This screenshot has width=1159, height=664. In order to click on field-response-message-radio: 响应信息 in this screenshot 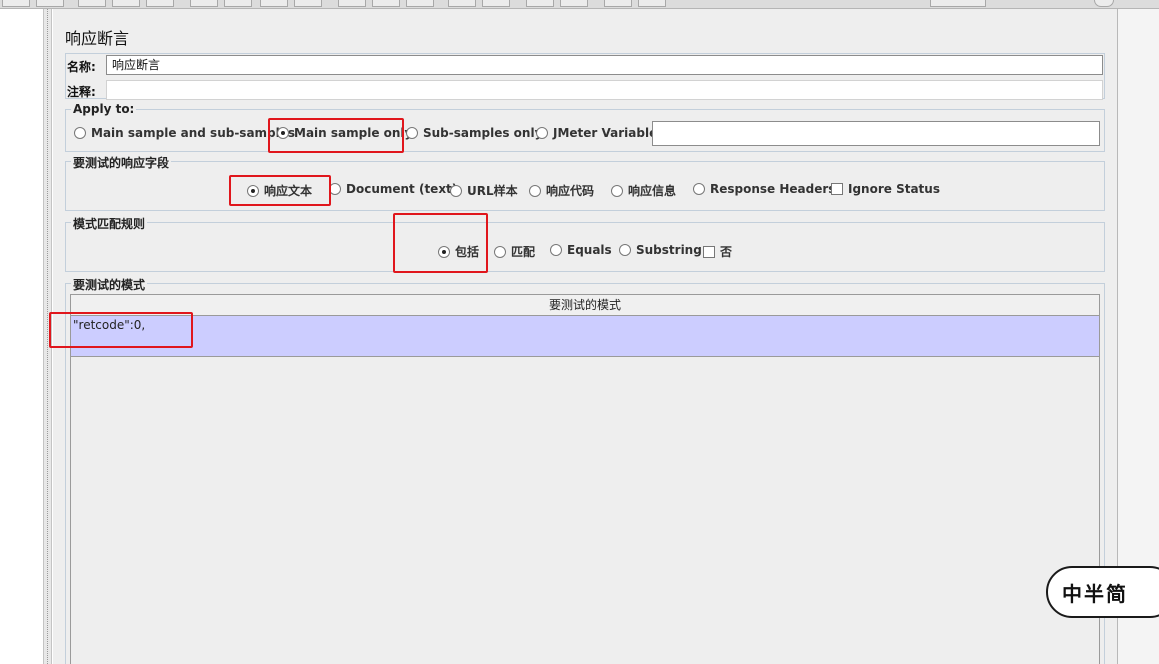, I will do `click(643, 190)`.